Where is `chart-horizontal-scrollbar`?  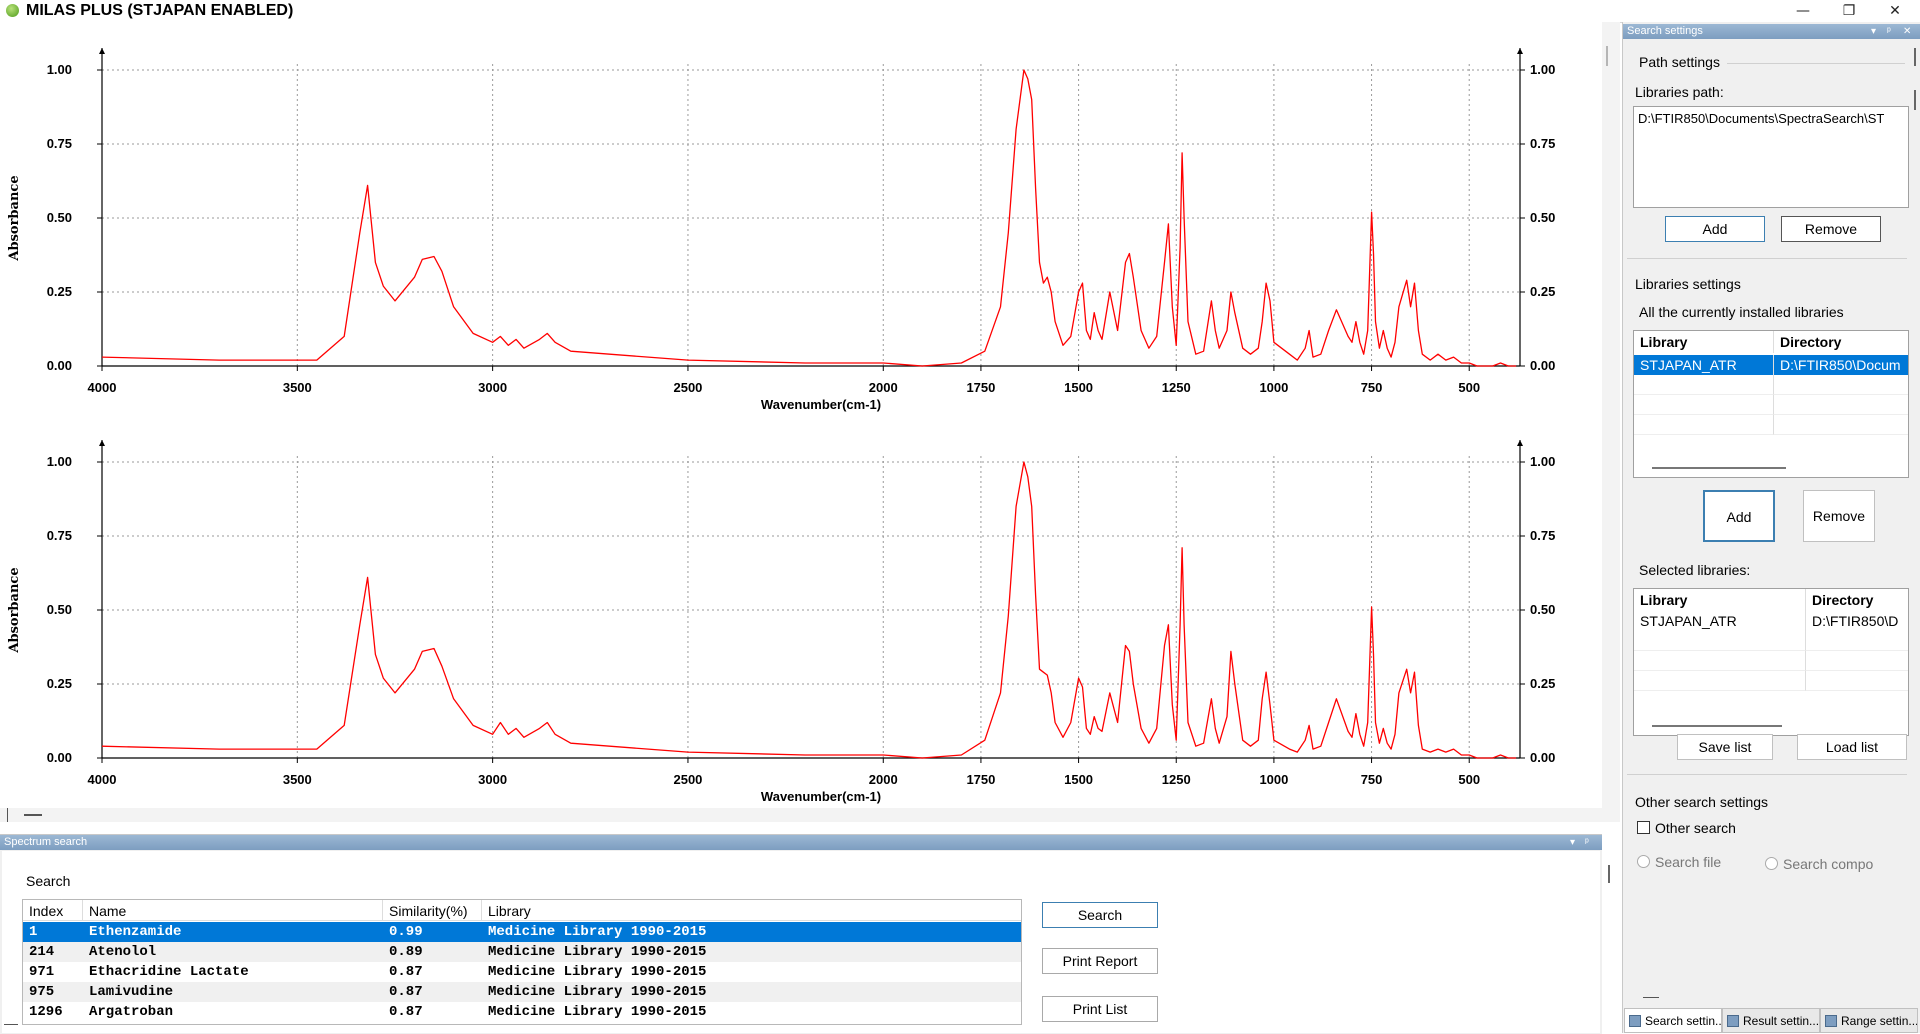 chart-horizontal-scrollbar is located at coordinates (801, 815).